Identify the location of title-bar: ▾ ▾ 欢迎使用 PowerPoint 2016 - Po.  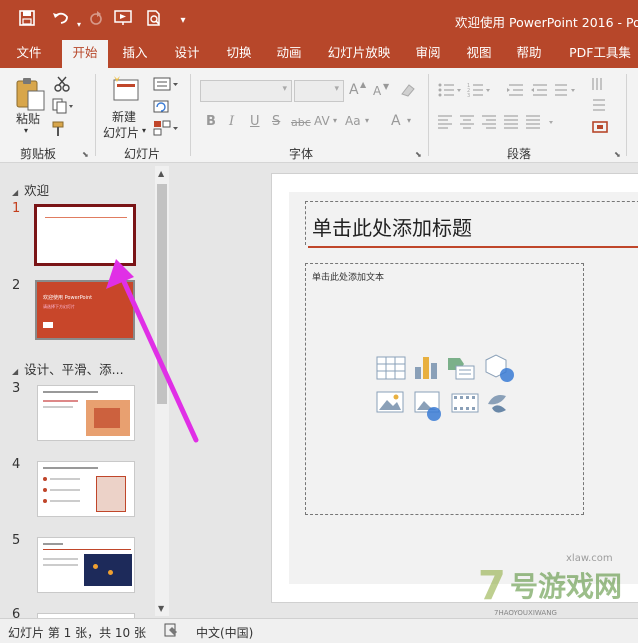
(319, 20).